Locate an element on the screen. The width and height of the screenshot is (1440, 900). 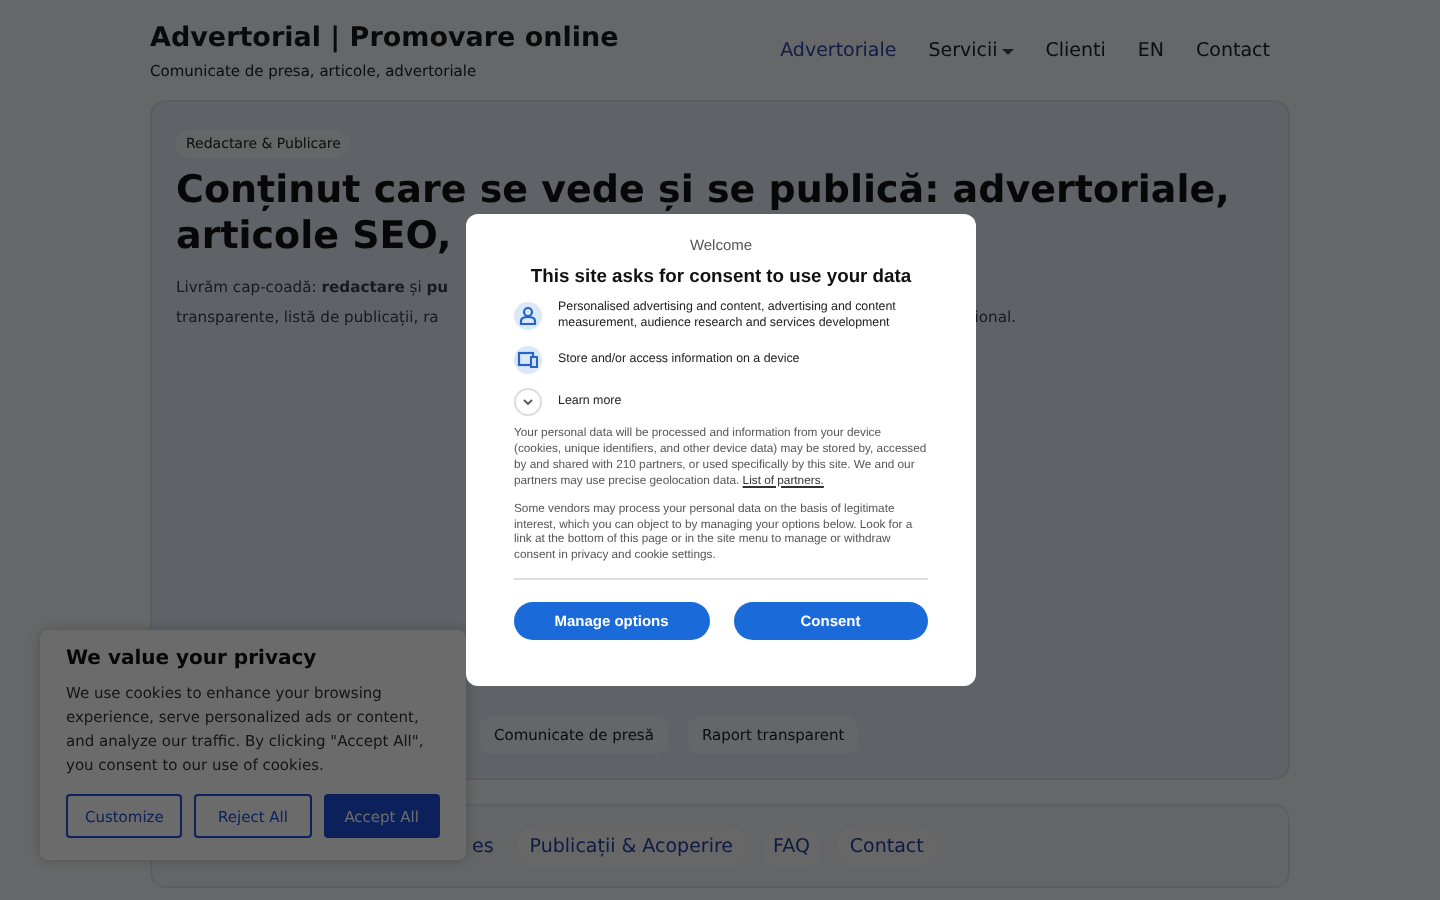
nav-link: Servicii is located at coordinates (971, 51).